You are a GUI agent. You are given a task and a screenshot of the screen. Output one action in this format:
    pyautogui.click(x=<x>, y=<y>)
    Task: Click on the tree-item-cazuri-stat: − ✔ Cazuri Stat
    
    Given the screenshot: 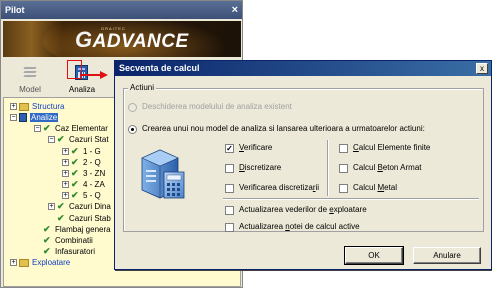 What is the action you would take?
    pyautogui.click(x=78, y=139)
    